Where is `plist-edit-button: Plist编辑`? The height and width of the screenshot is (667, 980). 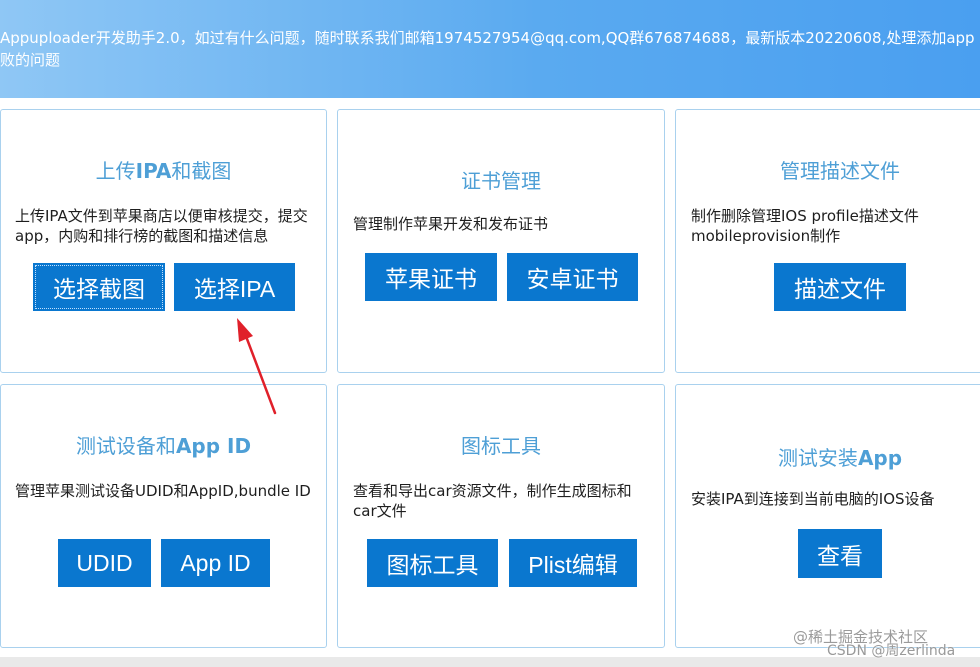
plist-edit-button: Plist编辑 is located at coordinates (573, 563).